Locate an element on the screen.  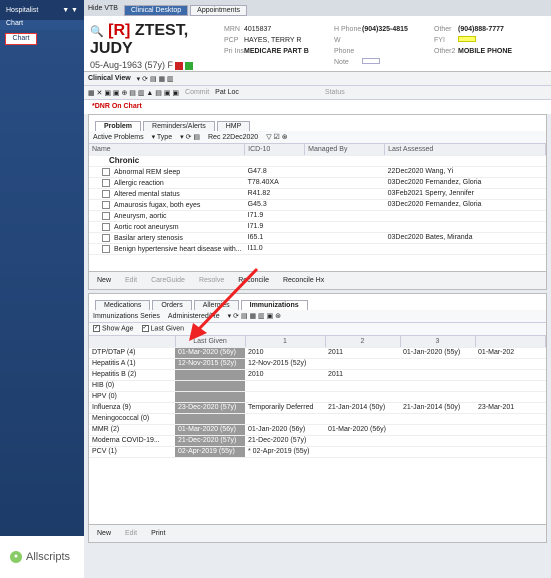
view-toolbar: Clinical View ▾ ⟳ ▤ ▦ ▥ is located at coordinates (317, 79).